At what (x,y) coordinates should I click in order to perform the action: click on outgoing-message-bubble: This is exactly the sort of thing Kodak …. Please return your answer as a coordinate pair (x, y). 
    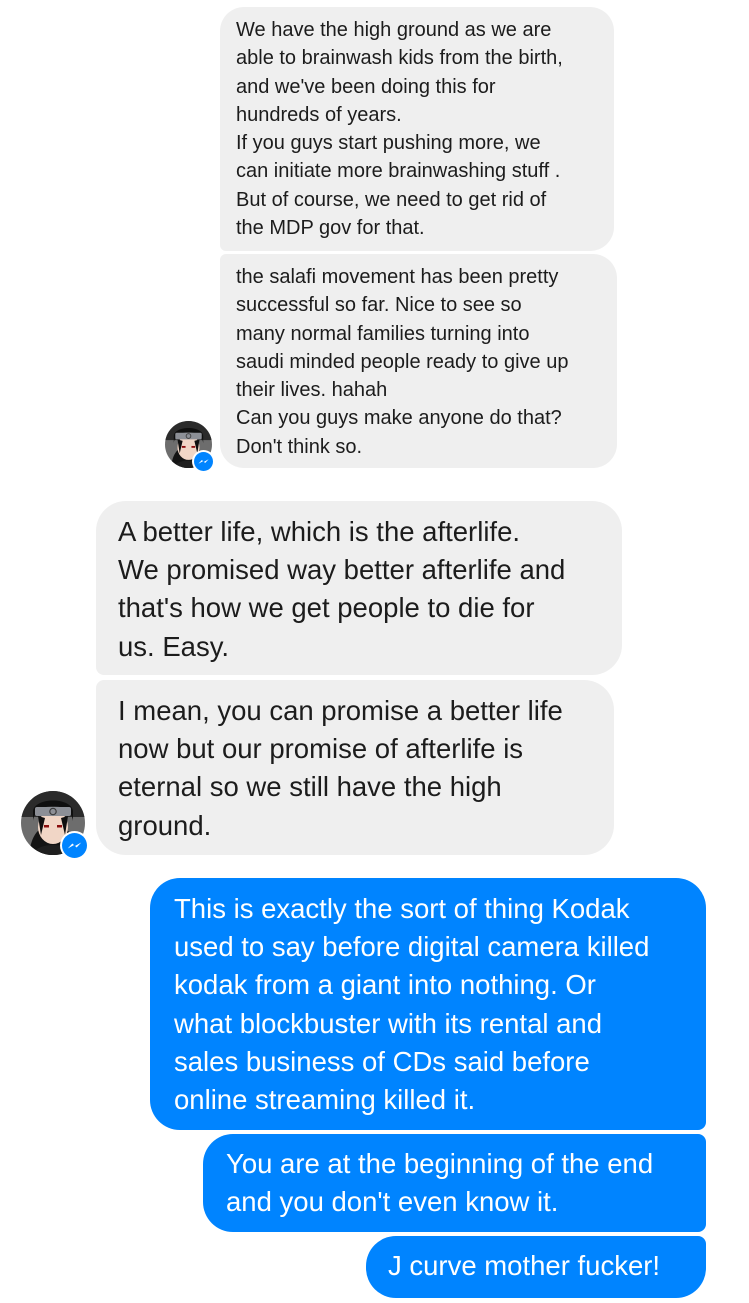
    Looking at the image, I should click on (428, 1004).